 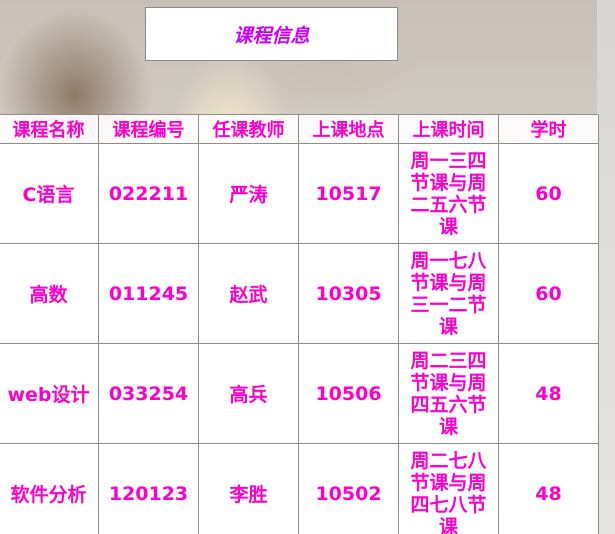 What do you see at coordinates (49, 129) in the screenshot?
I see `header-course-name: 课程名称` at bounding box center [49, 129].